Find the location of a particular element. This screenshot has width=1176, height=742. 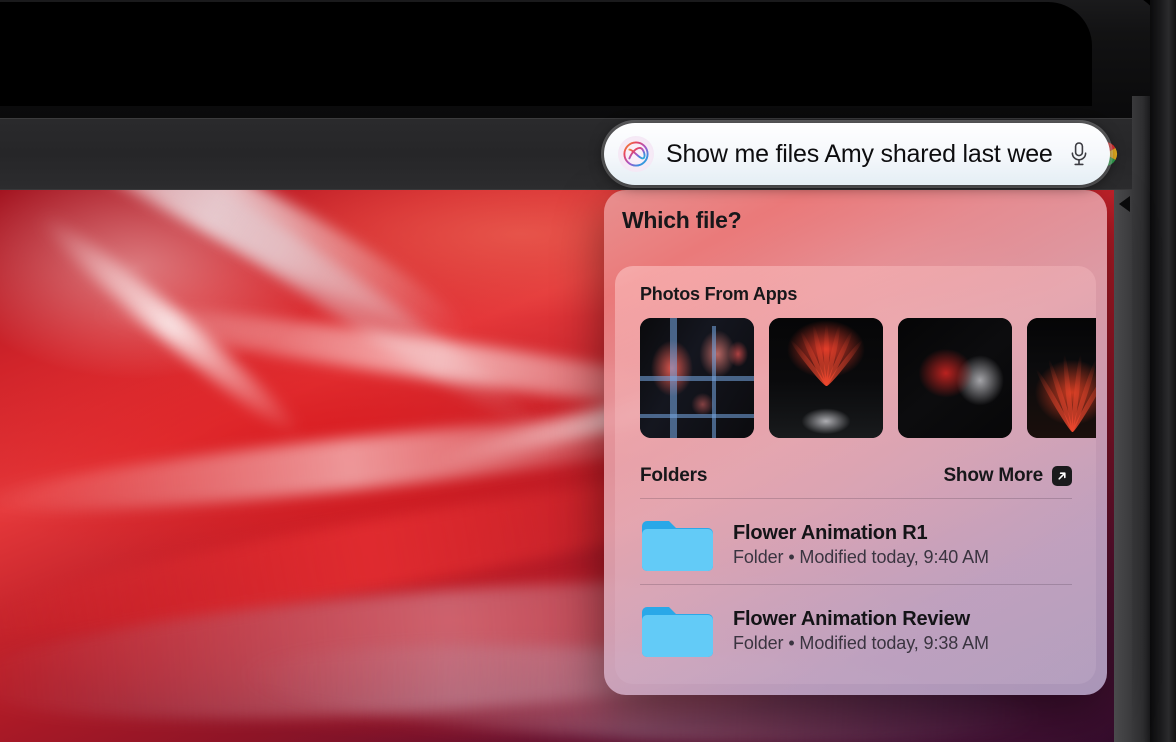

folders-header: Folders Show More is located at coordinates (856, 476).